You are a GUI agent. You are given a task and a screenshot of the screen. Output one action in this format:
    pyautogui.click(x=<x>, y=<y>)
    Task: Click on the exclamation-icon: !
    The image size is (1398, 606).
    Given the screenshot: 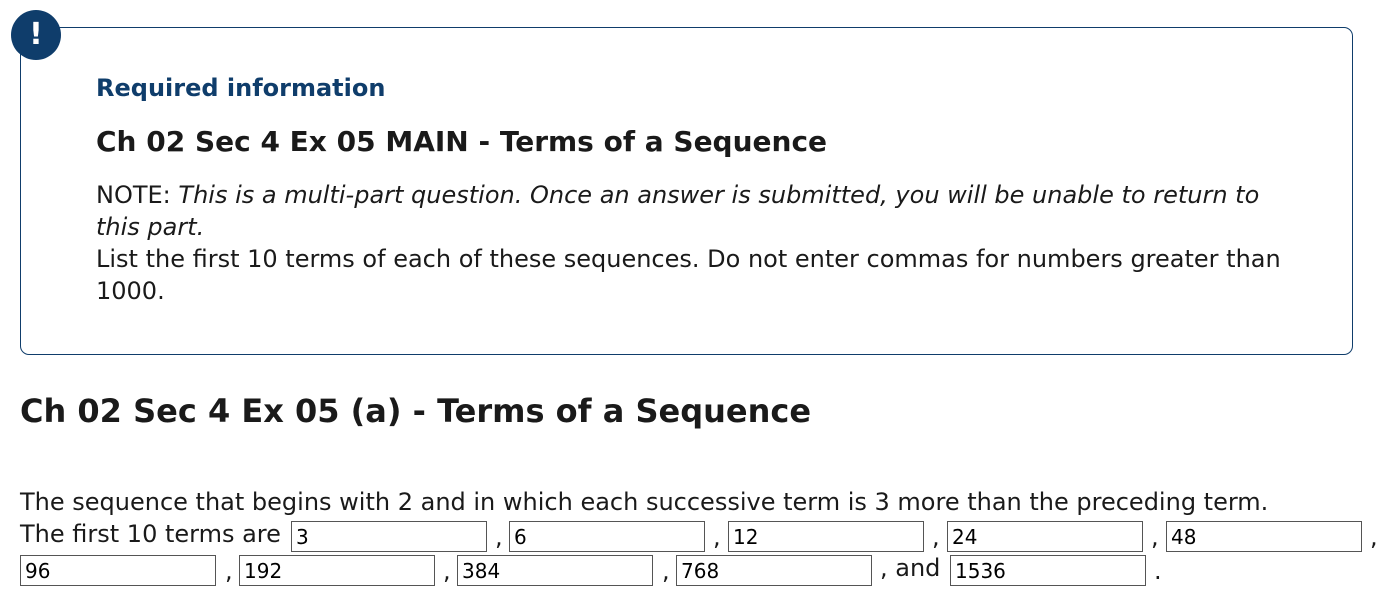 What is the action you would take?
    pyautogui.click(x=36, y=35)
    